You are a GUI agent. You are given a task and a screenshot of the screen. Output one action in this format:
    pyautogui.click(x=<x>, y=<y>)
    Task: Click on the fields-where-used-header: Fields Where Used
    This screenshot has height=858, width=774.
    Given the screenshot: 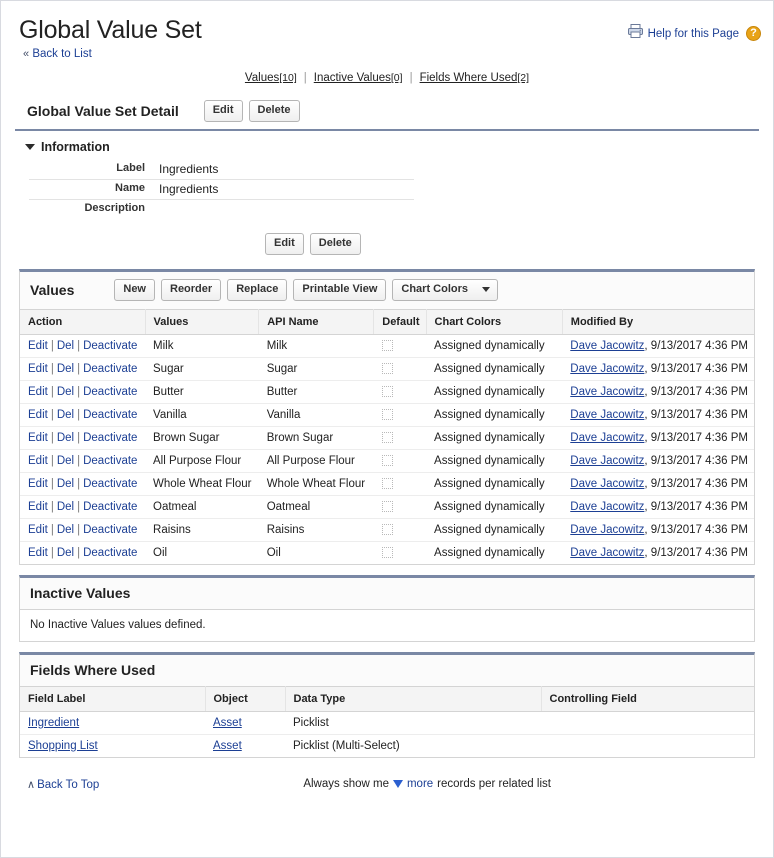 What is the action you would take?
    pyautogui.click(x=387, y=670)
    